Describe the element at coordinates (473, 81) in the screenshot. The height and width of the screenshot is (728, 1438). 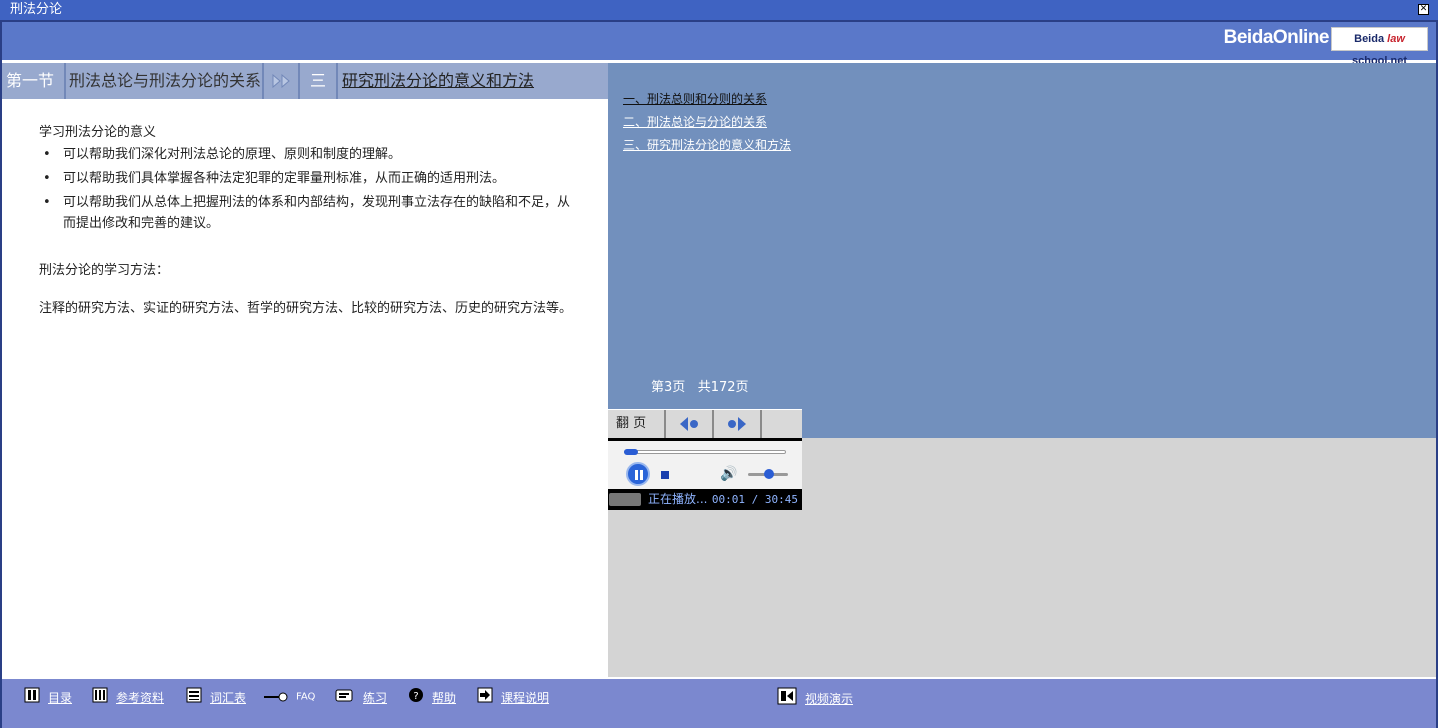
I see `topic-title-link: 研究刑法分论的意义和方法` at that location.